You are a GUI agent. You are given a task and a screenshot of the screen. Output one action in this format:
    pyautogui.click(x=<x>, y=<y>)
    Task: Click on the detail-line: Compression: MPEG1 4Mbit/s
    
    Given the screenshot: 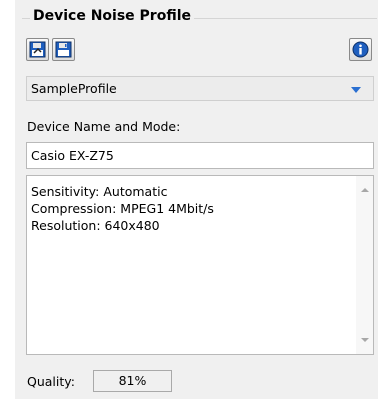 What is the action you would take?
    pyautogui.click(x=122, y=208)
    